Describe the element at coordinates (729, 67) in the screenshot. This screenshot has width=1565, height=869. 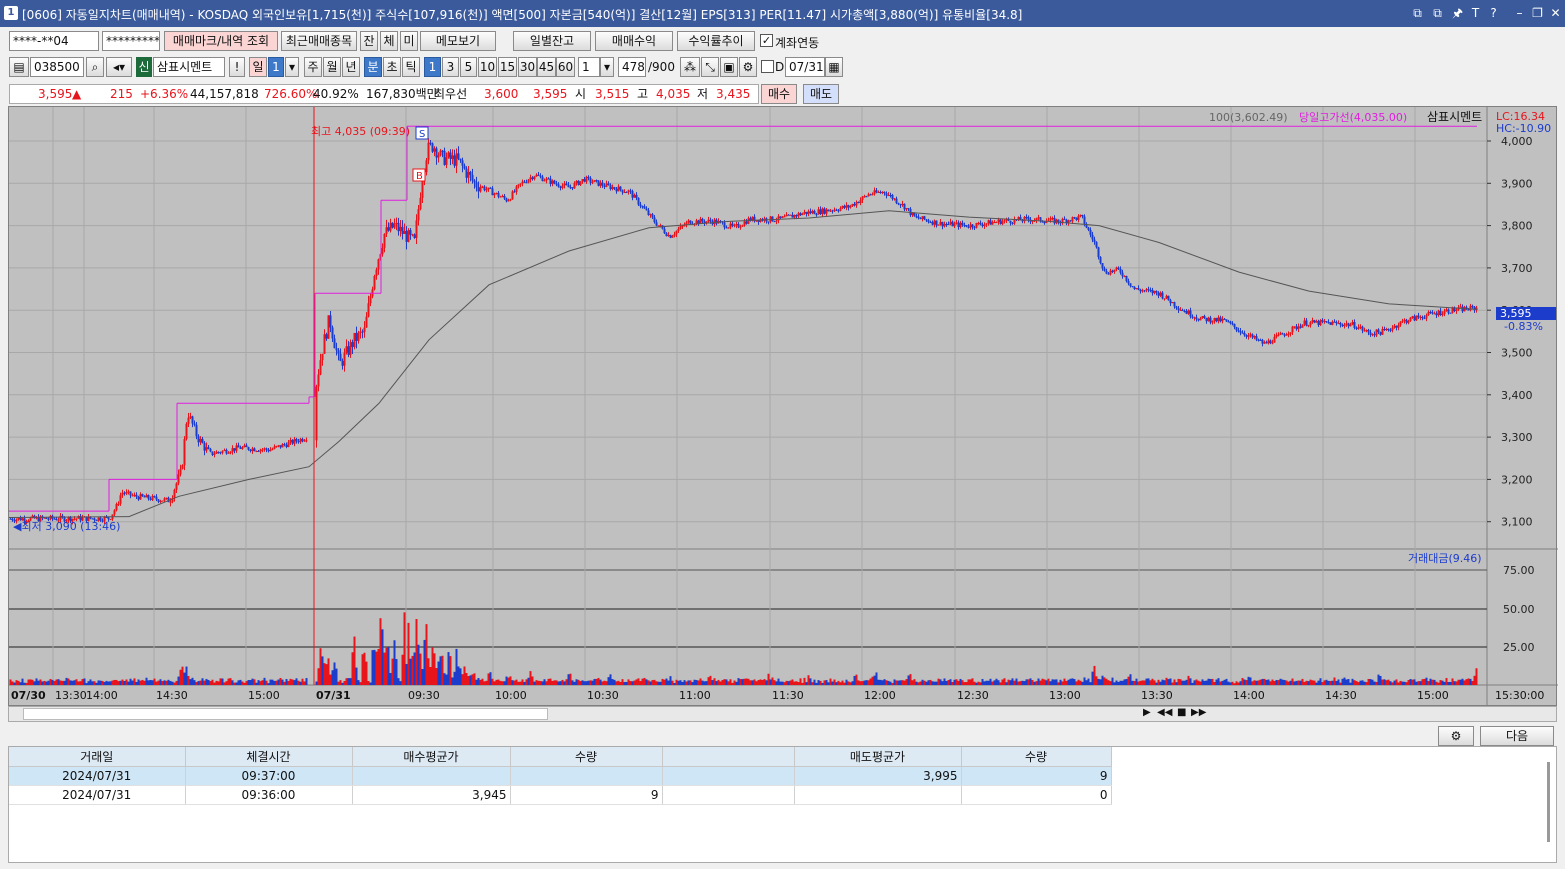
I see `save-icon: ▣` at that location.